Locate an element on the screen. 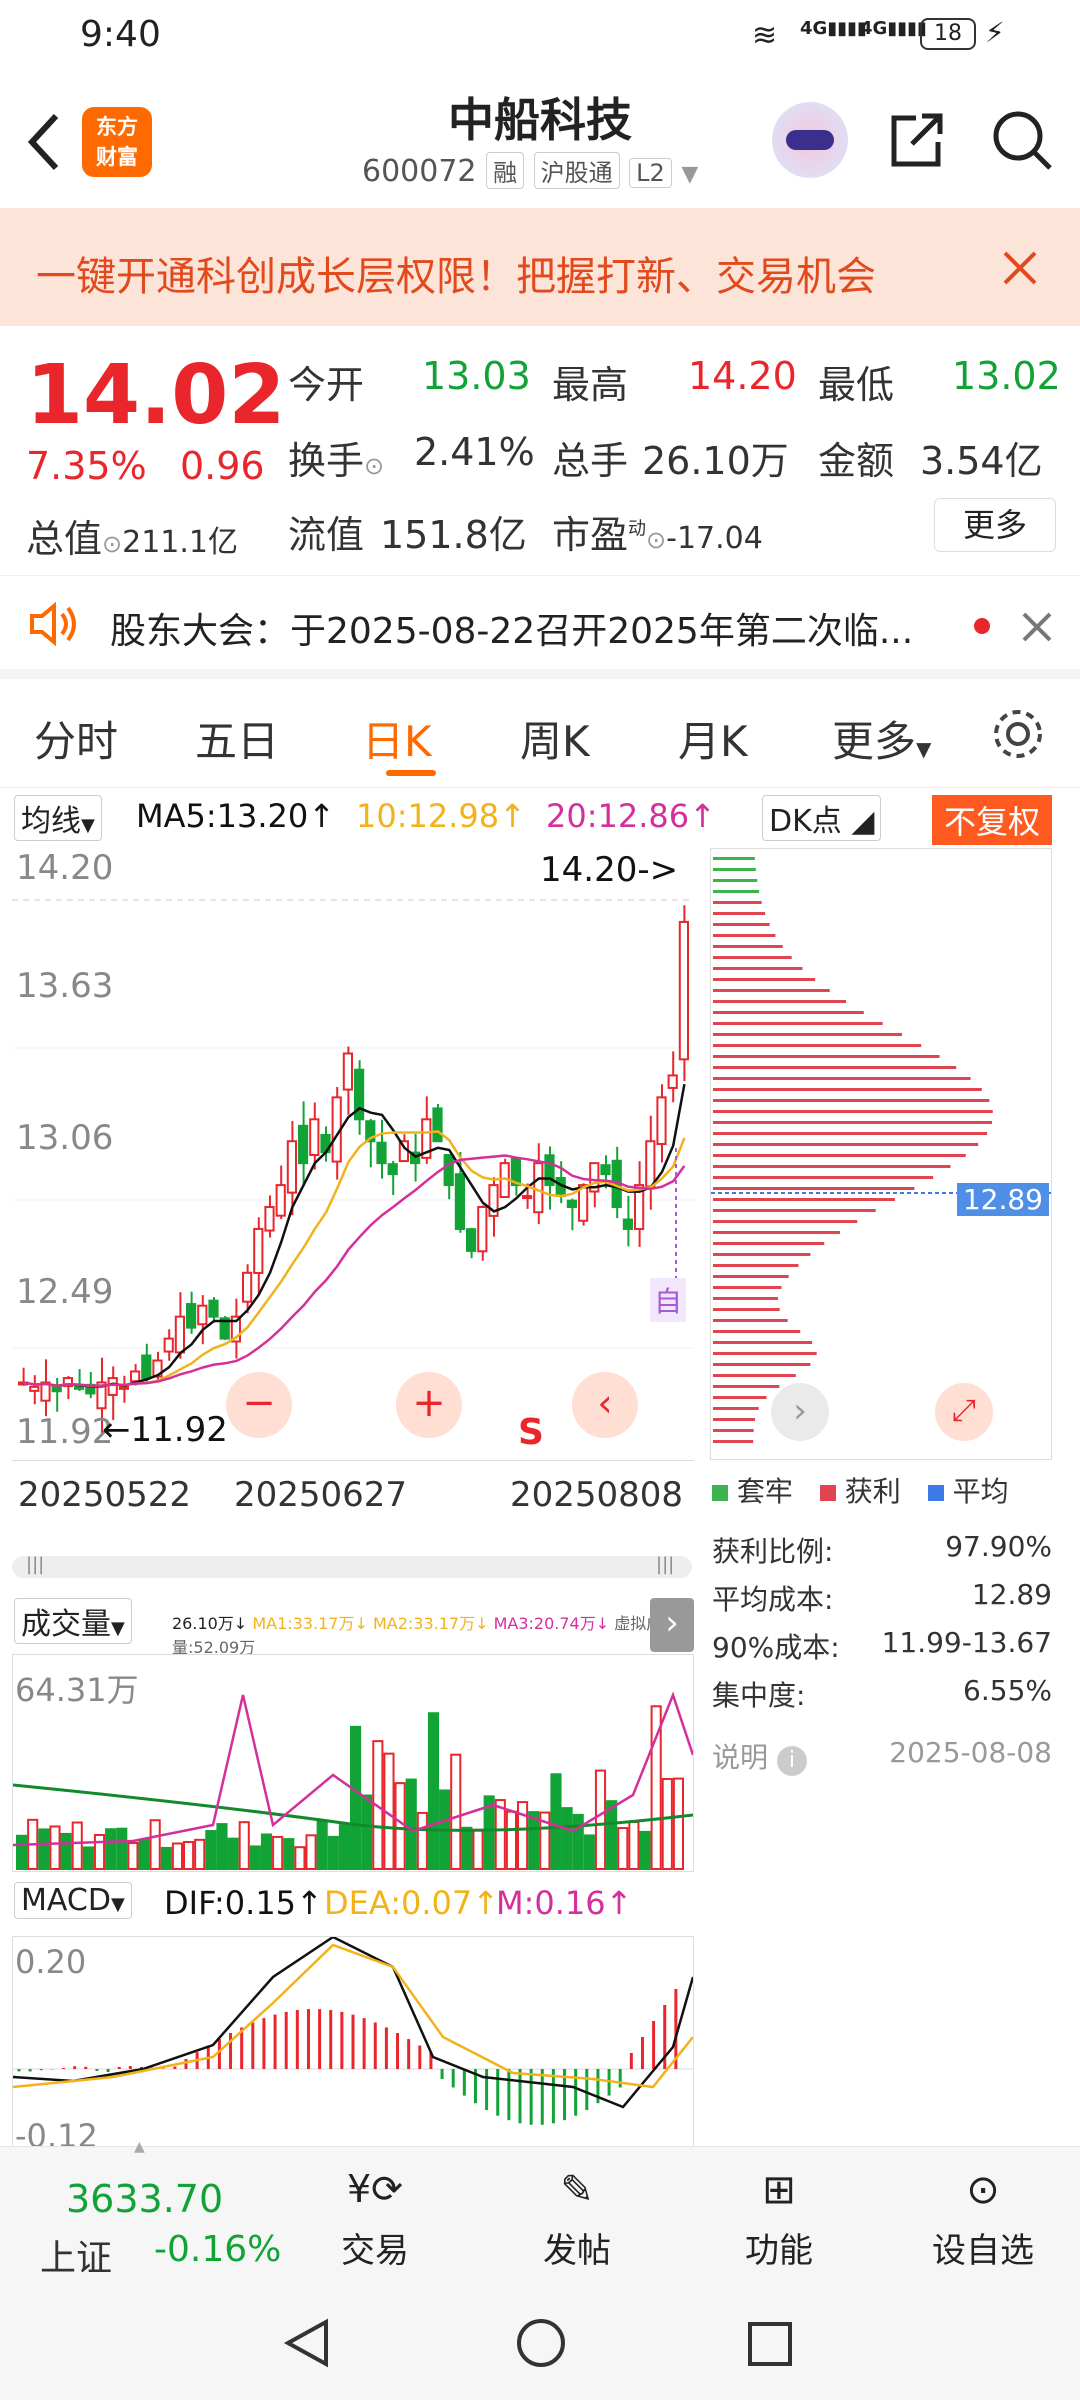 The height and width of the screenshot is (2400, 1080). volume-max-label: 64.31万 is located at coordinates (77, 1690).